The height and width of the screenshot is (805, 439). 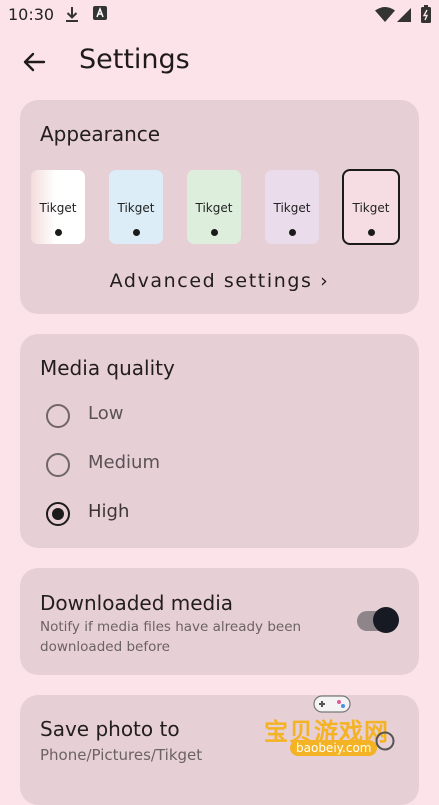 What do you see at coordinates (171, 466) in the screenshot?
I see `radio-option-medium: Medium` at bounding box center [171, 466].